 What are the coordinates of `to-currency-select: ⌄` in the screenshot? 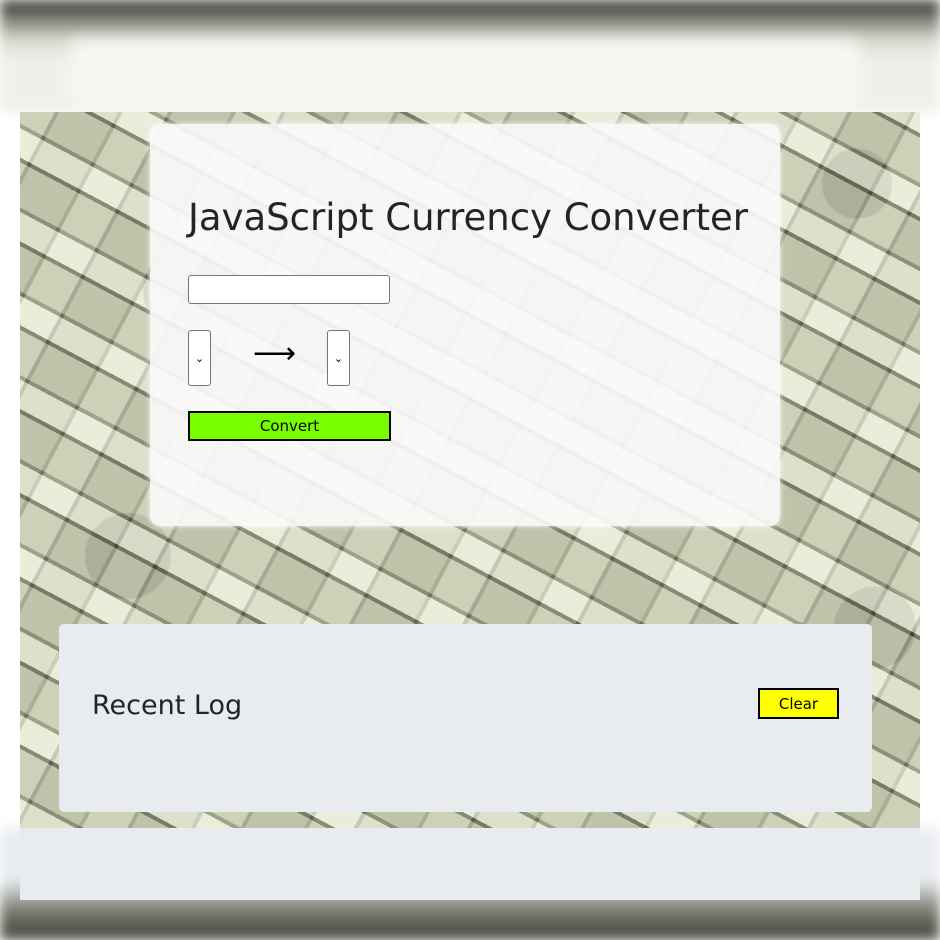 It's located at (338, 358).